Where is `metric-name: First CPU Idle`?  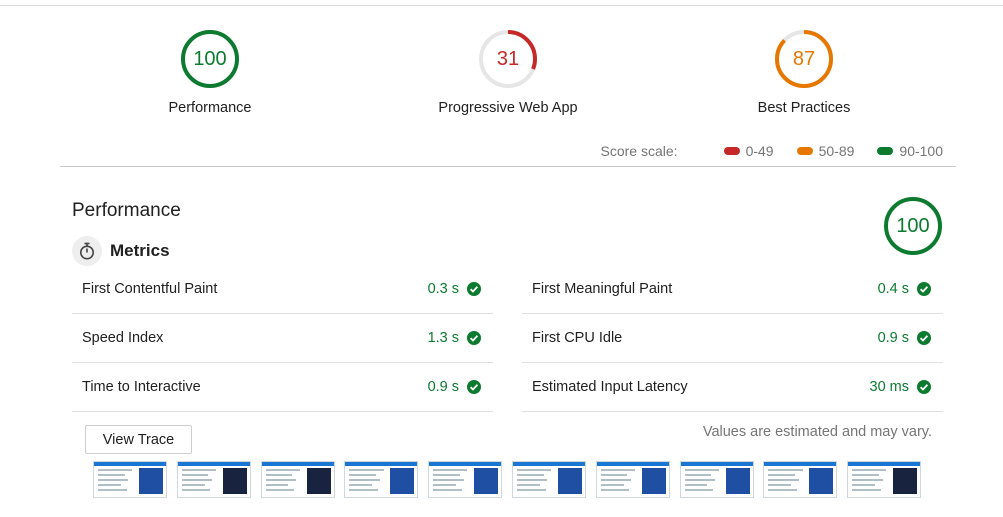
metric-name: First CPU Idle is located at coordinates (577, 338).